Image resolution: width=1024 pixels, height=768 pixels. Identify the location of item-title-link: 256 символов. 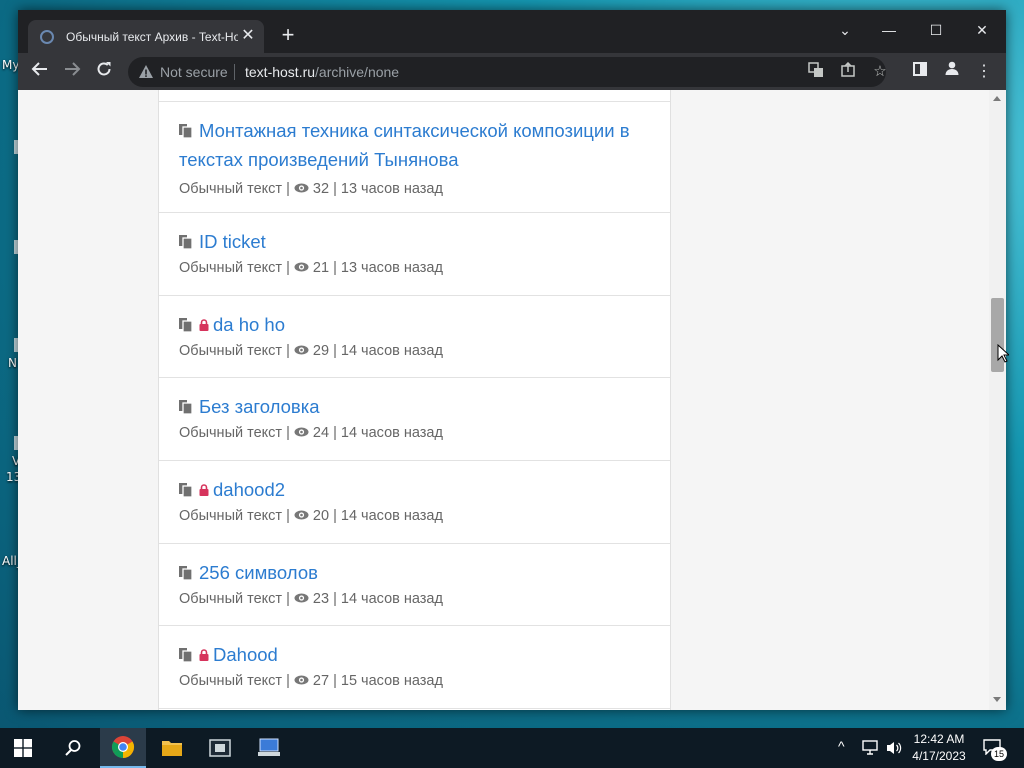
(258, 572).